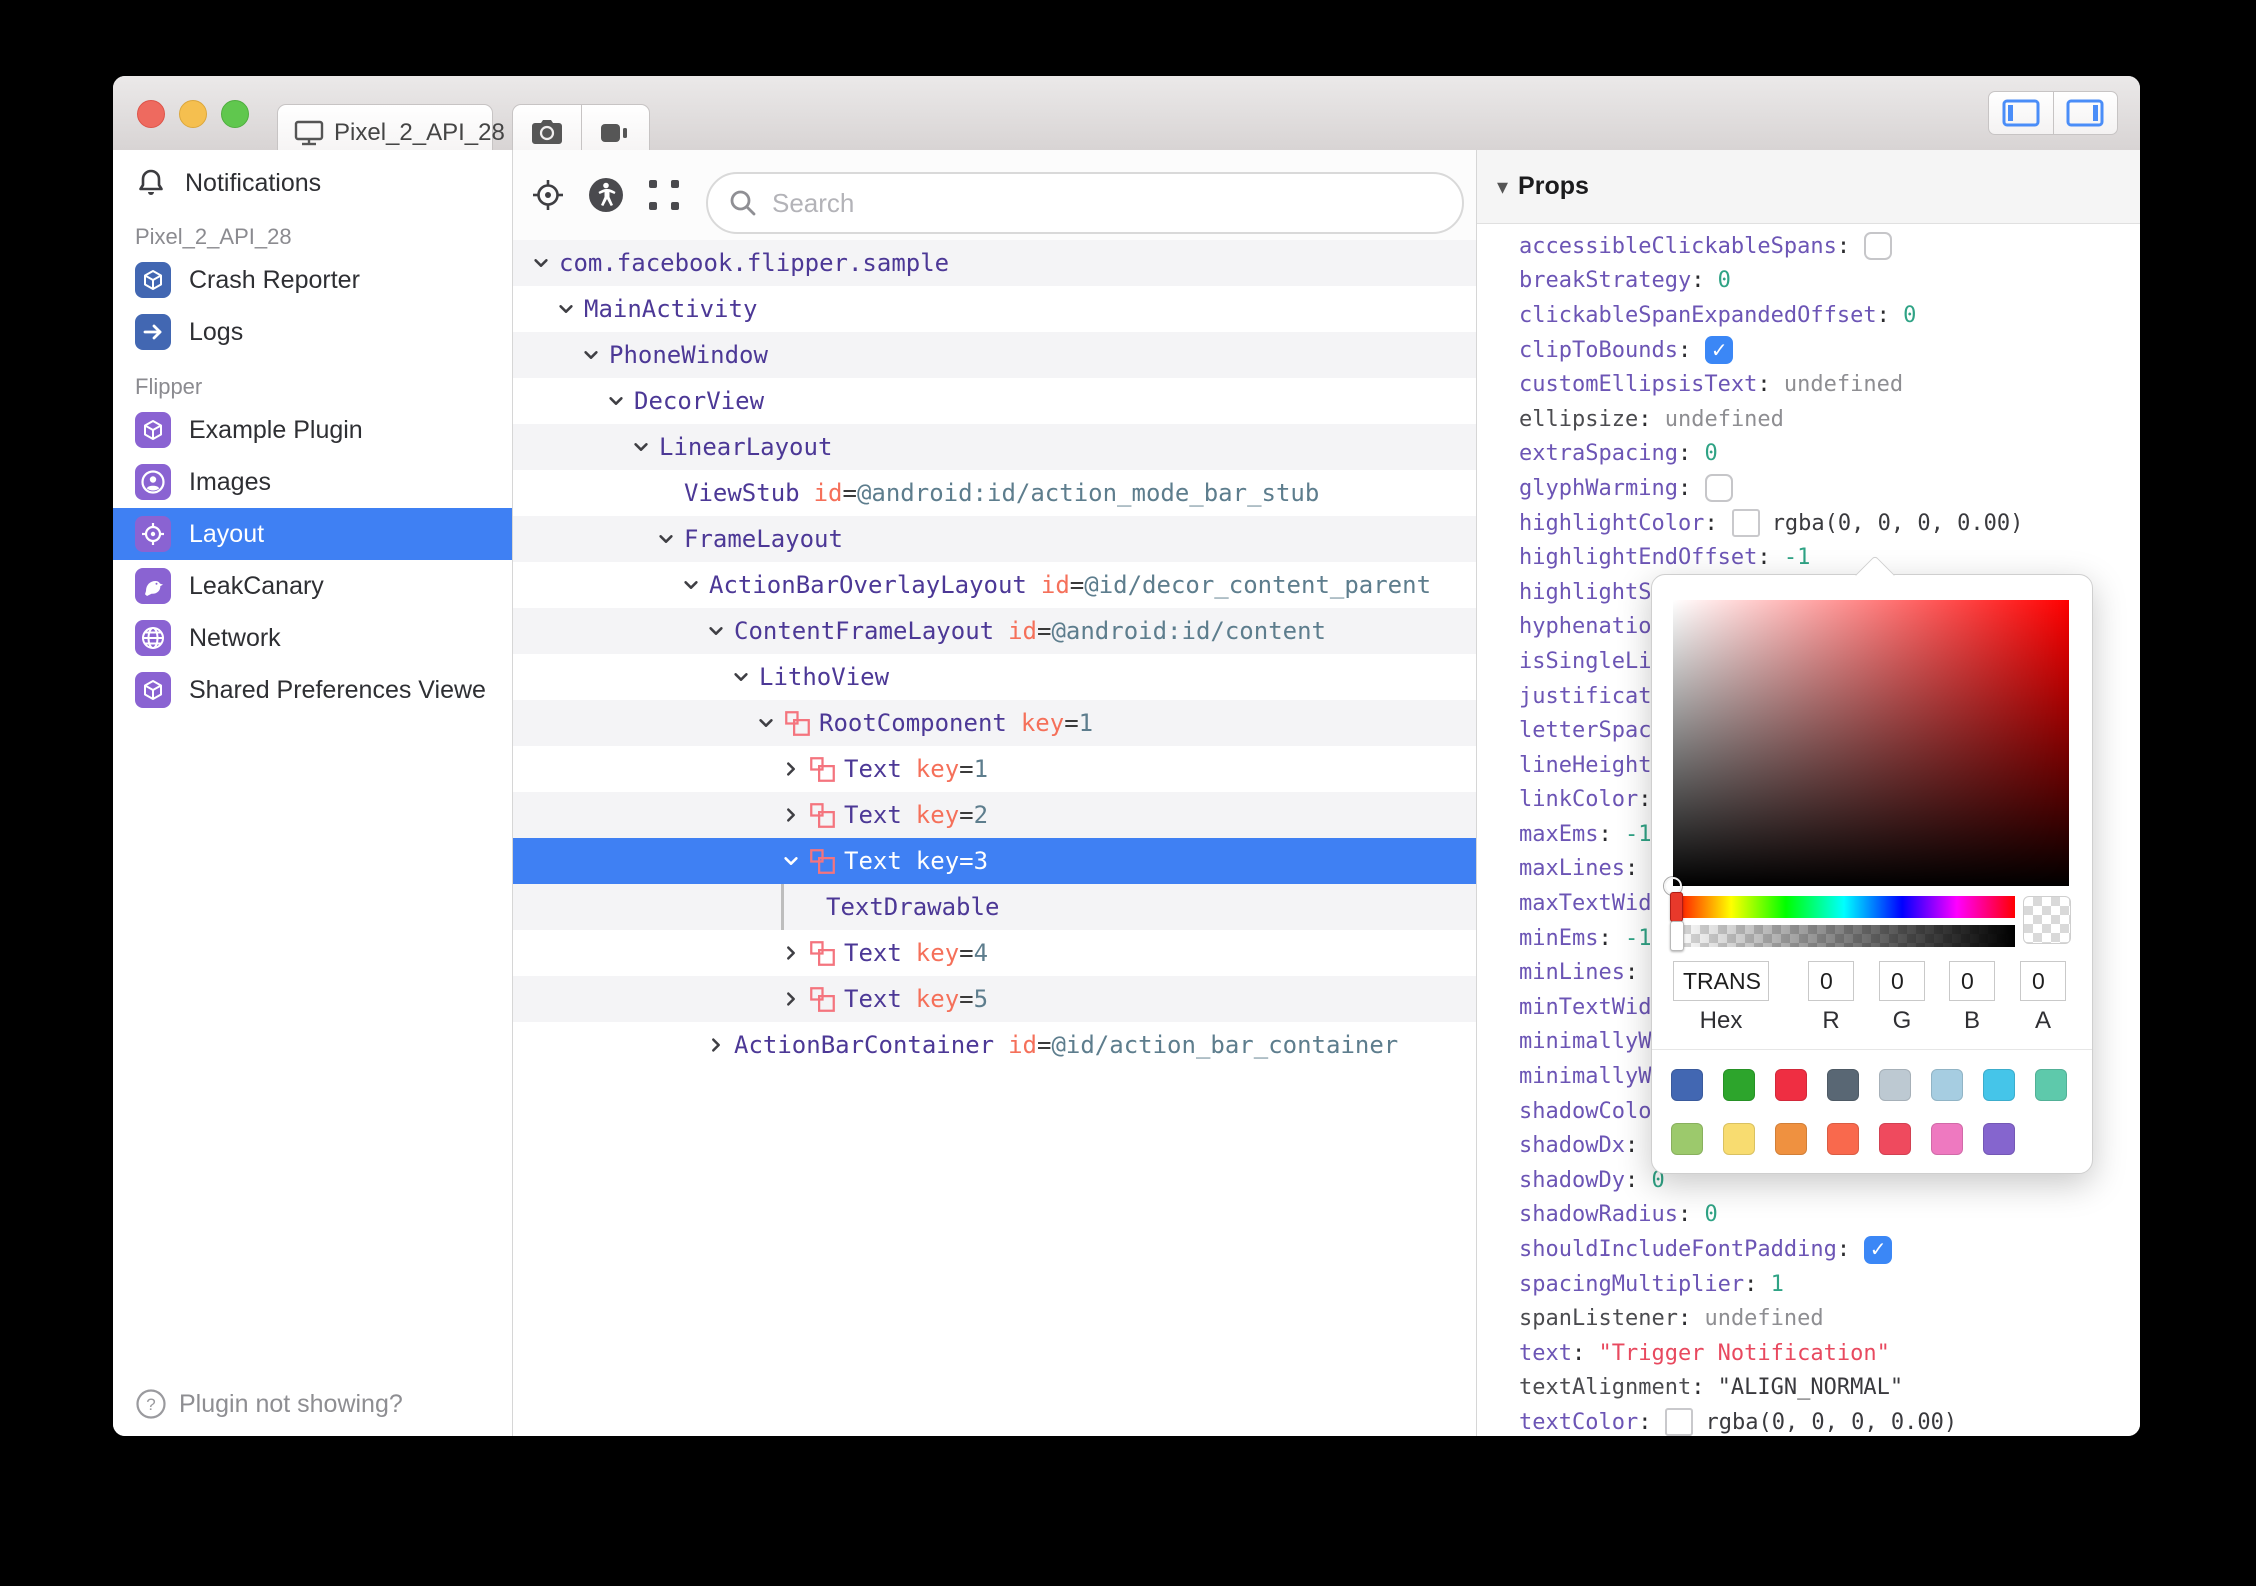 This screenshot has width=2256, height=1586. Describe the element at coordinates (994, 447) in the screenshot. I see `tree-node-linearlayout: LinearLayout` at that location.